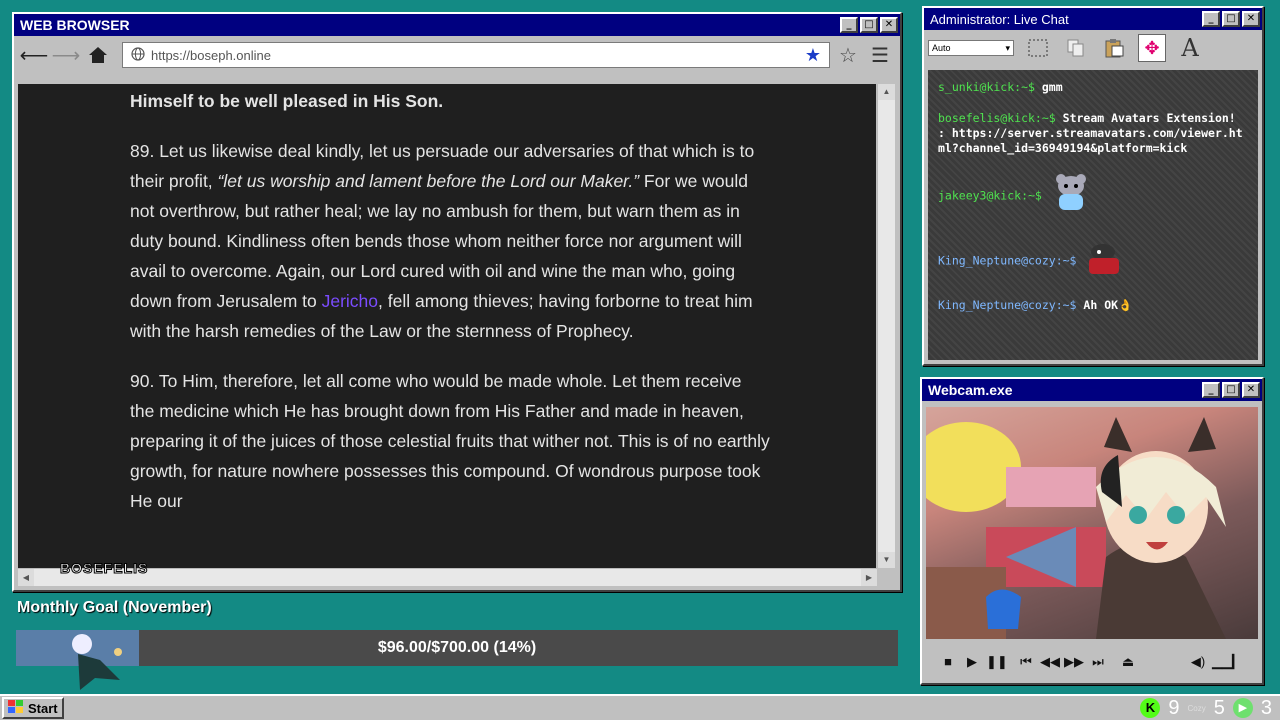 The image size is (1280, 720). Describe the element at coordinates (114, 607) in the screenshot. I see `goal-label: Monthly Goal (November)` at that location.